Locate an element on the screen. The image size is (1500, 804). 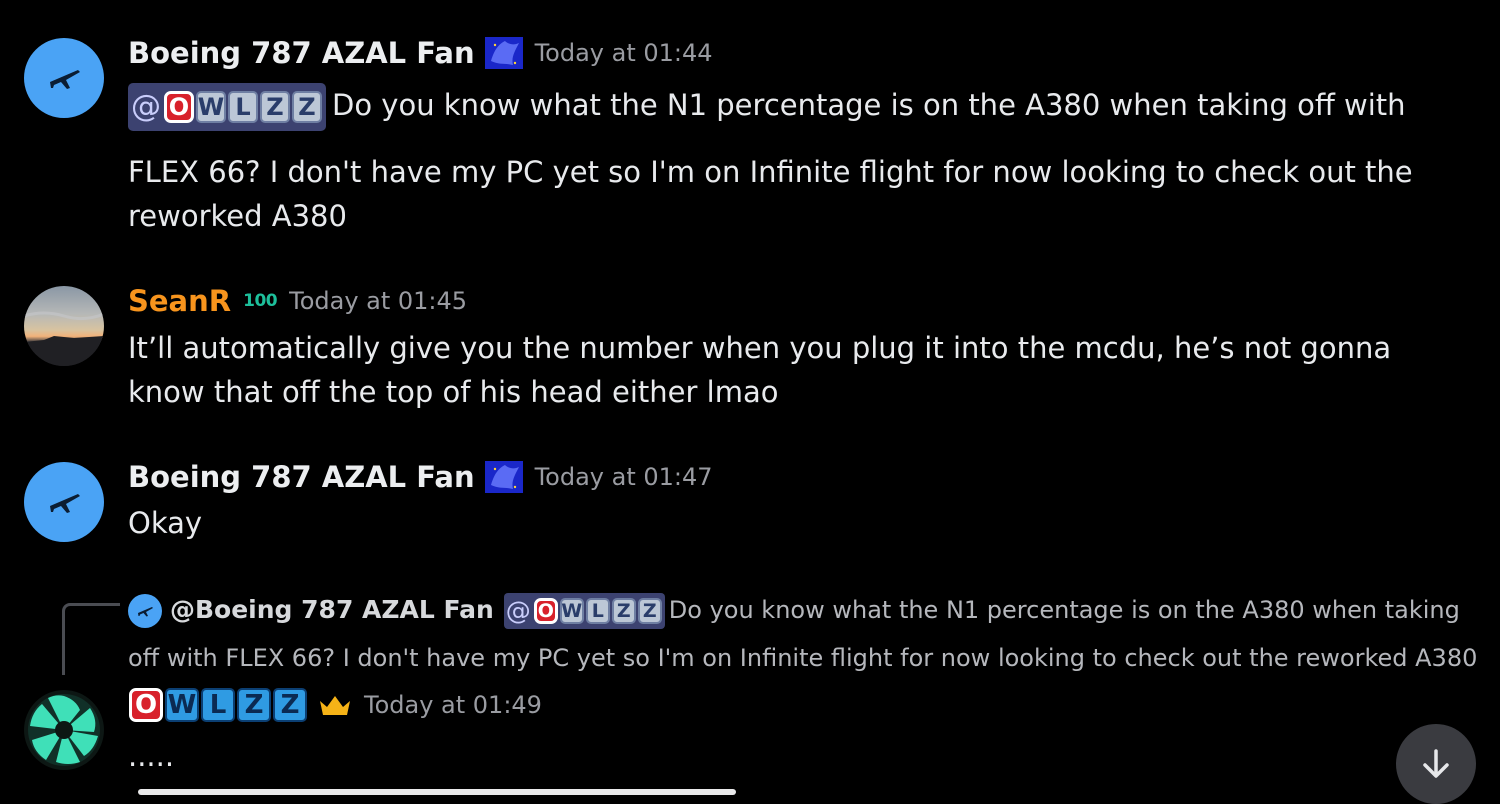
message-header: Boeing 787 AZAL Fan Today at 01:44 is located at coordinates (420, 53).